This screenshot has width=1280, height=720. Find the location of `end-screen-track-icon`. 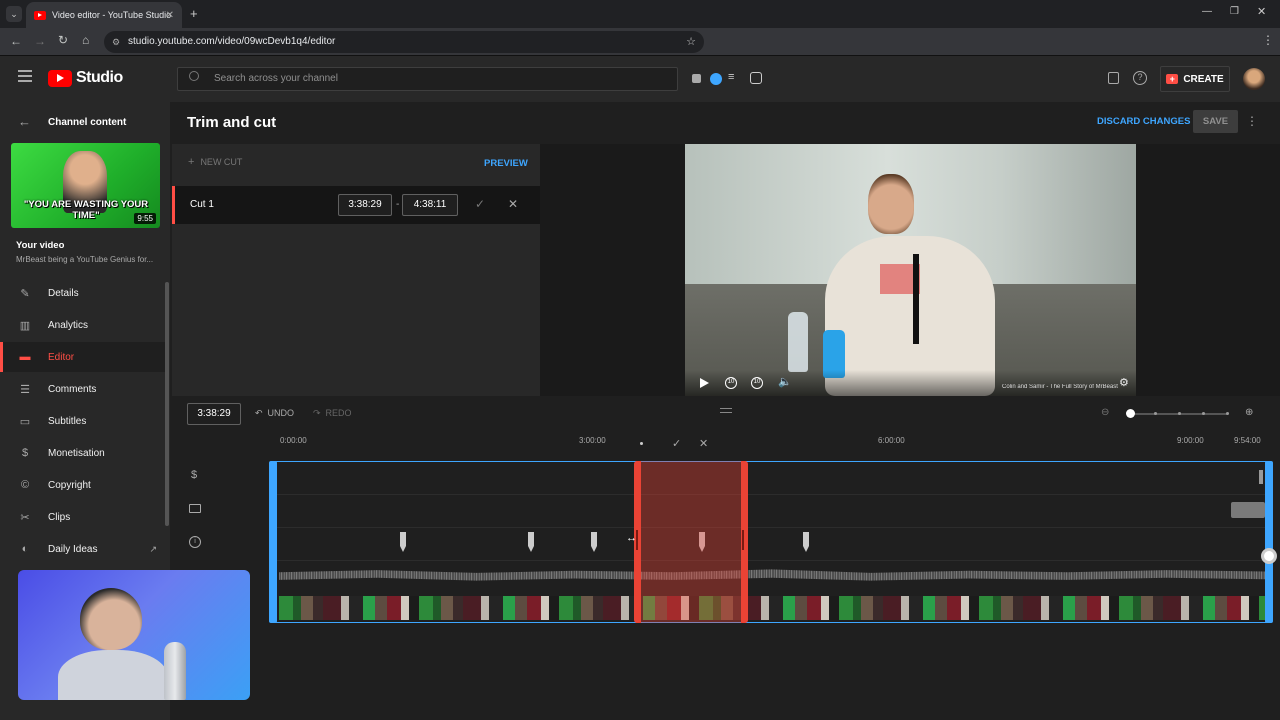

end-screen-track-icon is located at coordinates (195, 508).